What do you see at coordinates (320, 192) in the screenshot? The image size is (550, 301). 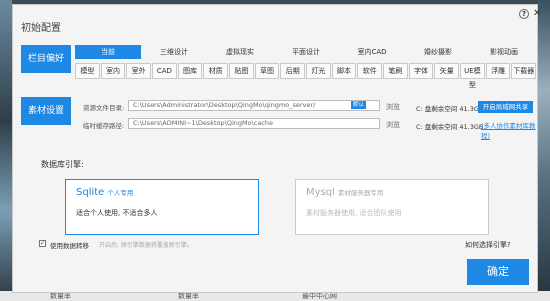 I see `mysql-title: Mysql` at bounding box center [320, 192].